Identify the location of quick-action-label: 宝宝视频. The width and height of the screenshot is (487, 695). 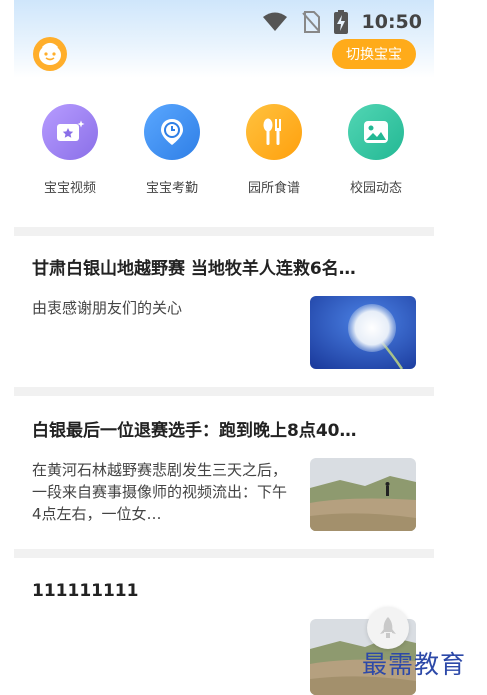
(69, 188).